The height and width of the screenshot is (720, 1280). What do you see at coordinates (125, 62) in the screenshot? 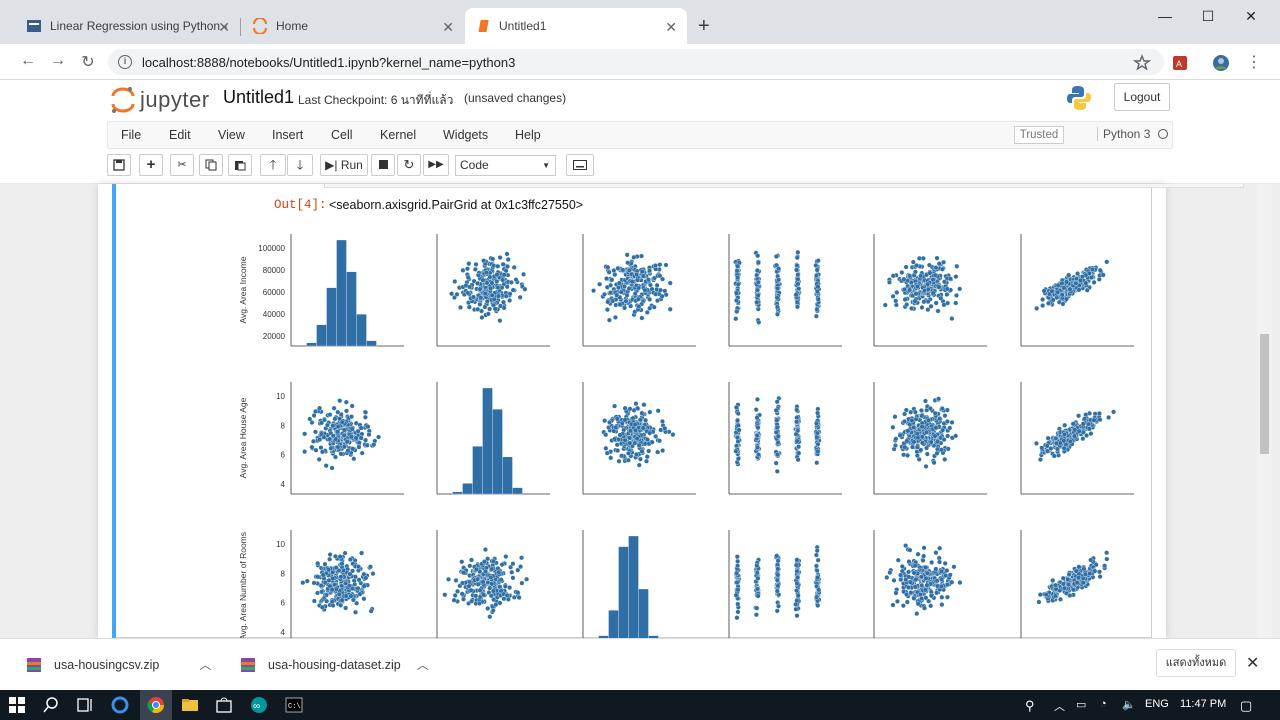
I see `info-icon: i` at bounding box center [125, 62].